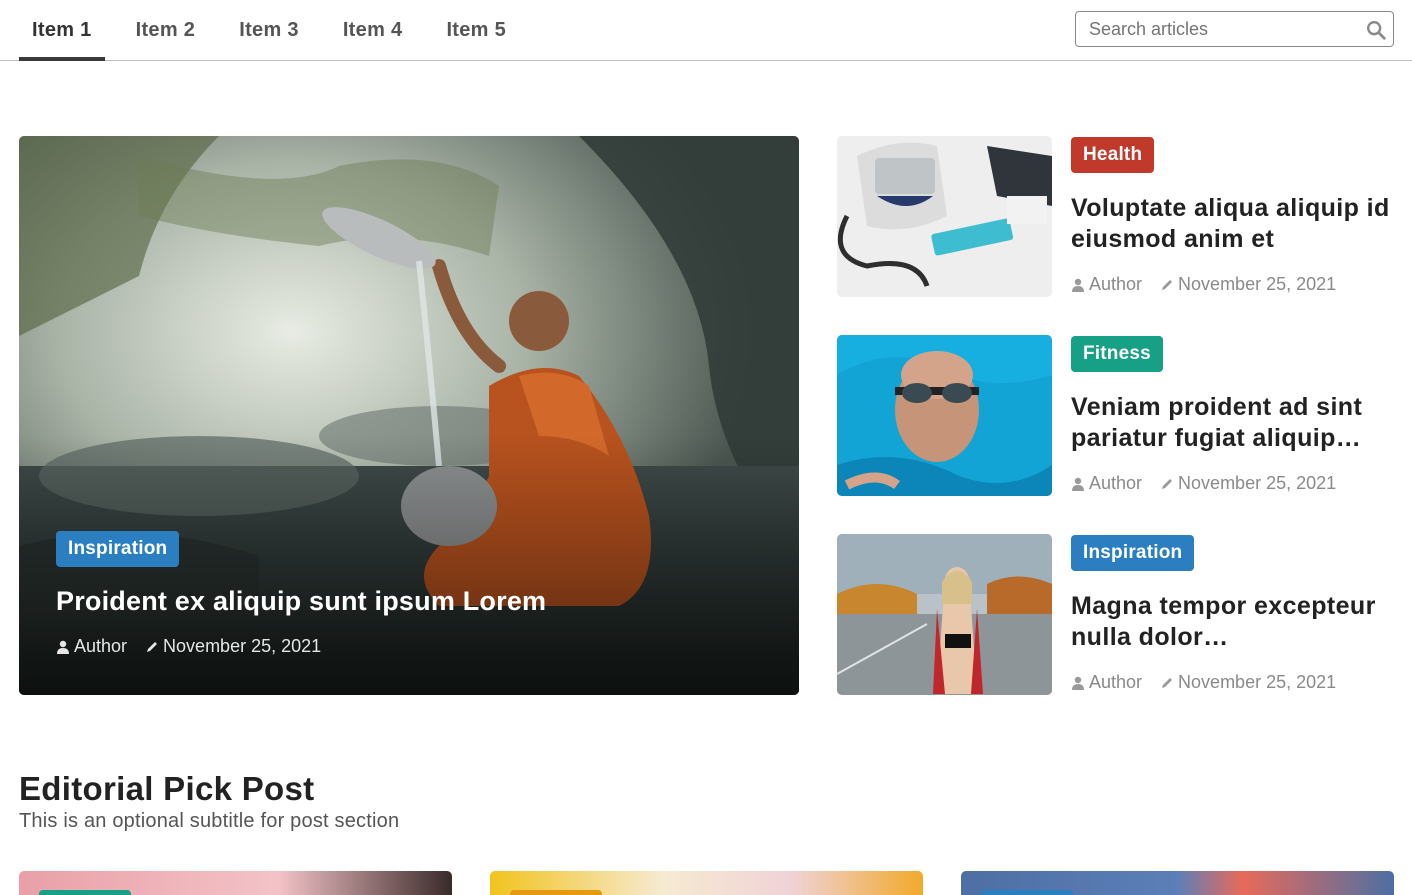 The width and height of the screenshot is (1412, 895). Describe the element at coordinates (1216, 29) in the screenshot. I see `search-input` at that location.